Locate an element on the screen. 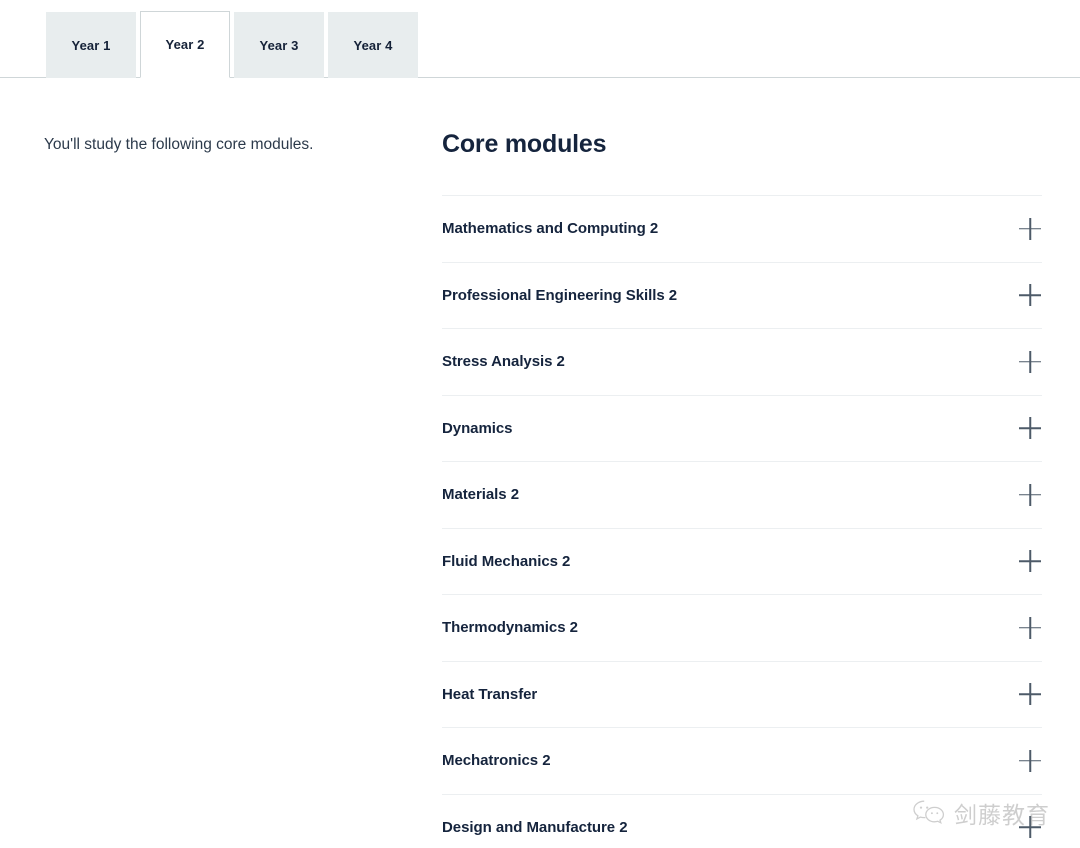  module-label: Stress Analysis 2 is located at coordinates (503, 362).